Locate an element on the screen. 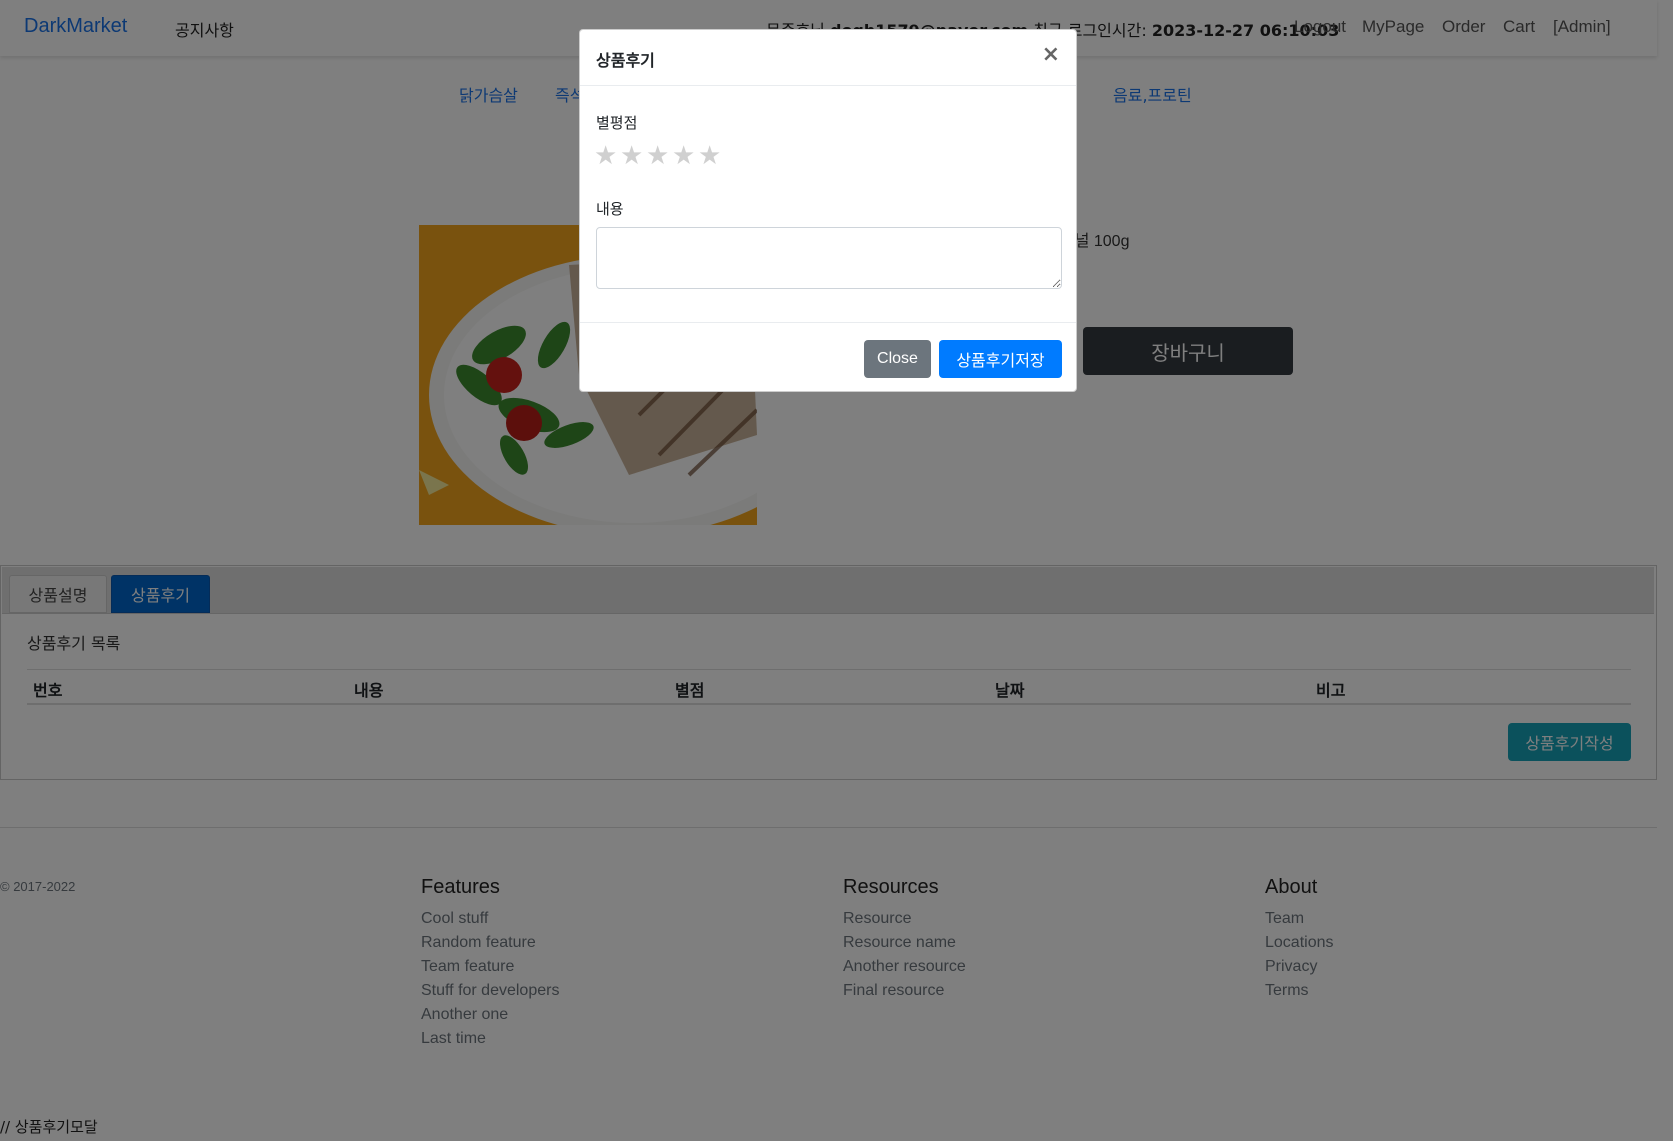 Image resolution: width=1673 pixels, height=1141 pixels. modal-footer: Close 상품후기저장 is located at coordinates (828, 357).